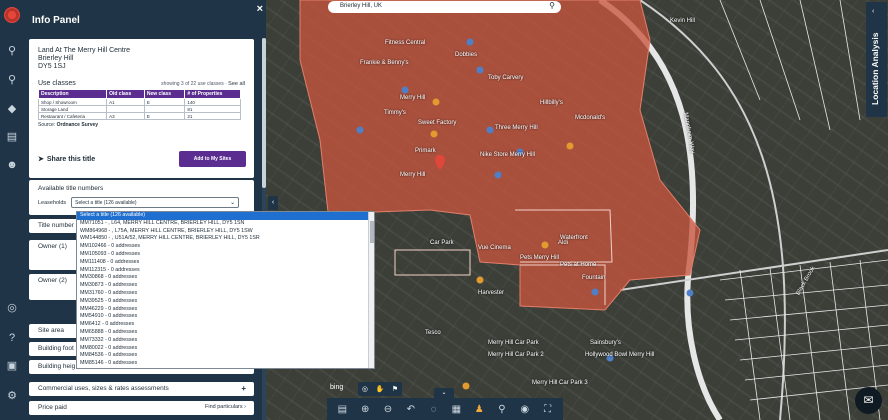 This screenshot has height=420, width=888. Describe the element at coordinates (525, 409) in the screenshot. I see `layers-icon: ◉` at that location.